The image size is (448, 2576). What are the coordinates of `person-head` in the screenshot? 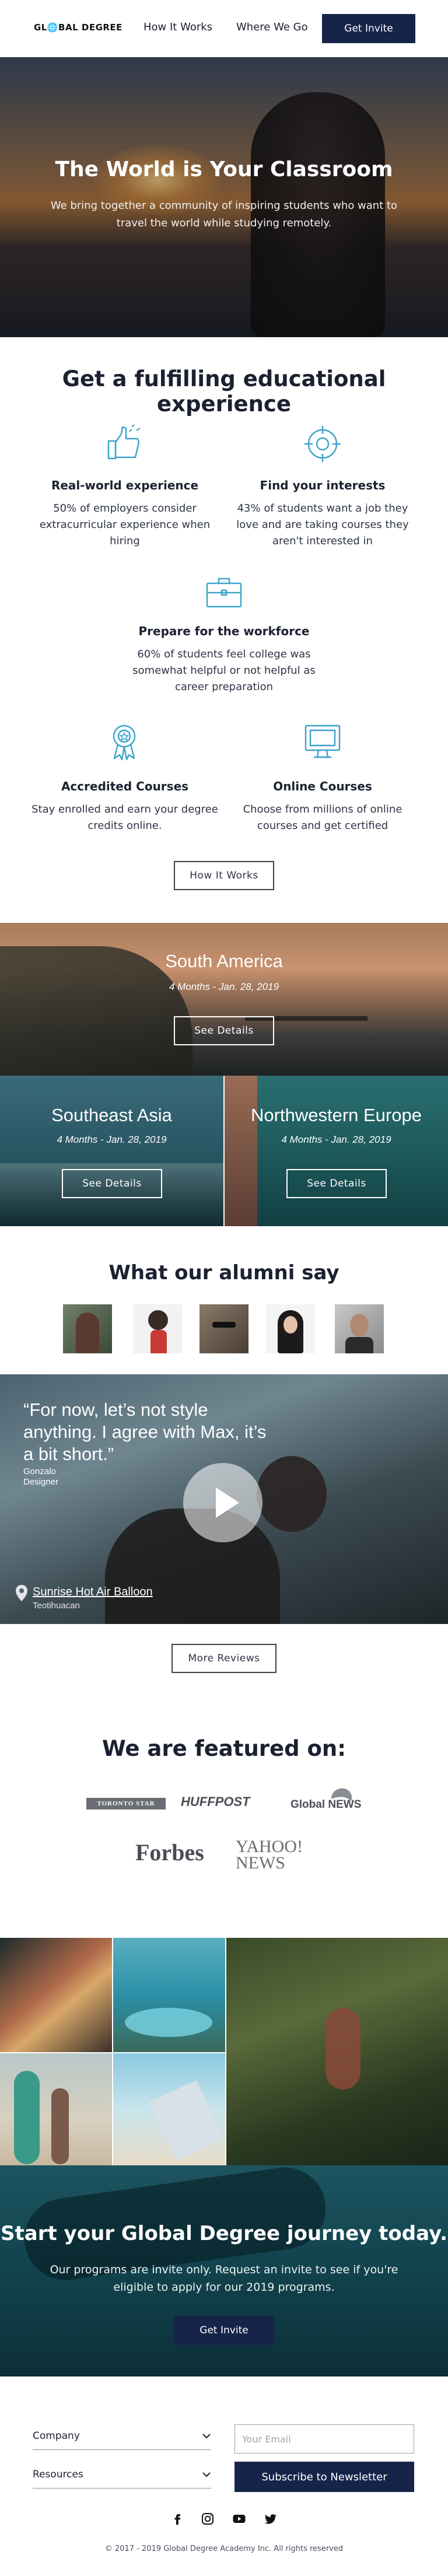 It's located at (292, 1494).